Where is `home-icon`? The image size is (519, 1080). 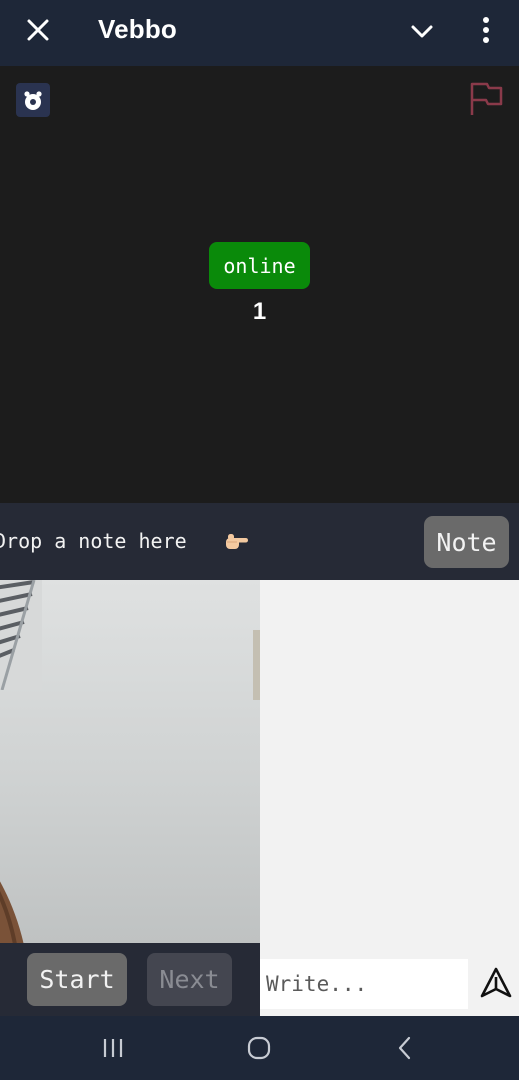
home-icon is located at coordinates (259, 1048).